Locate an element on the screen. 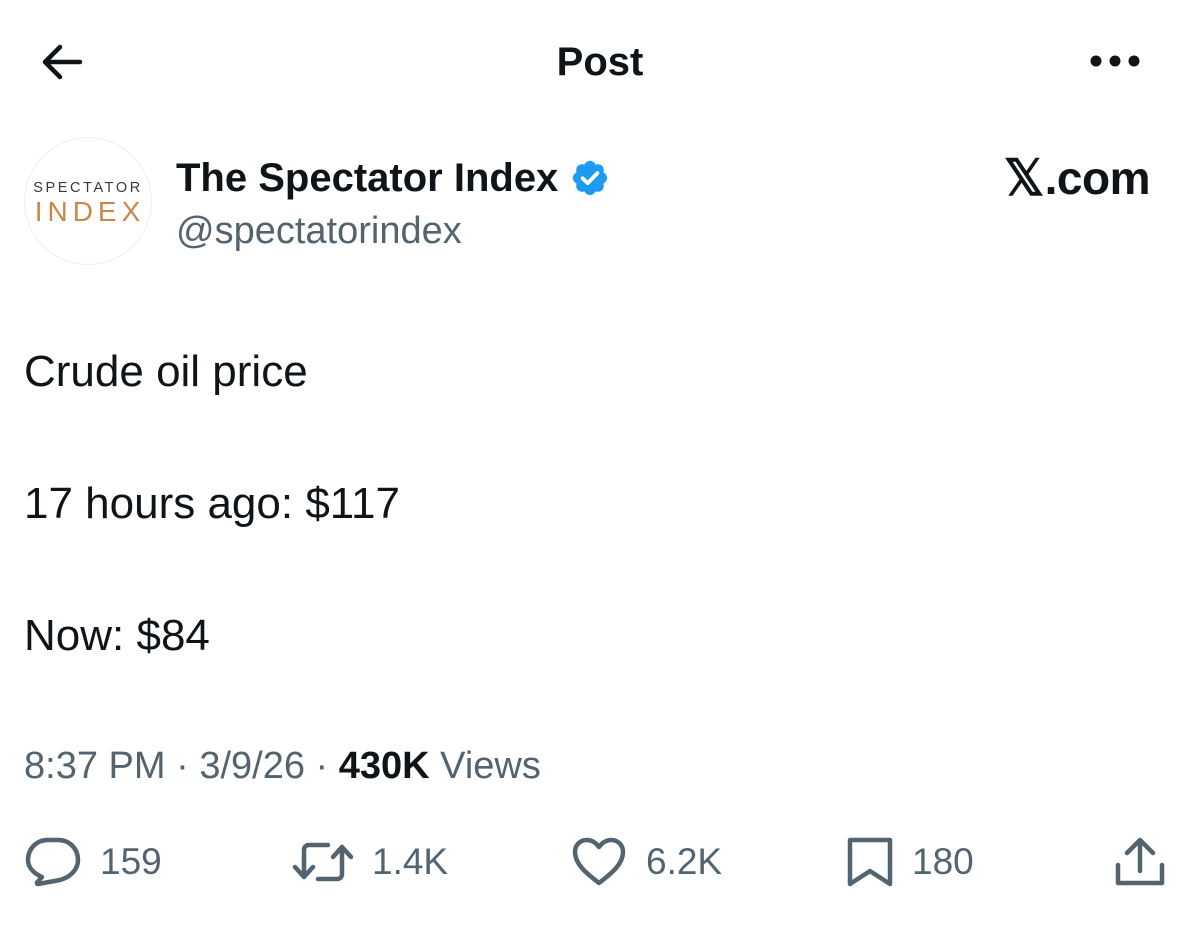 The height and width of the screenshot is (941, 1200). author-name: The Spectator Index is located at coordinates (367, 178).